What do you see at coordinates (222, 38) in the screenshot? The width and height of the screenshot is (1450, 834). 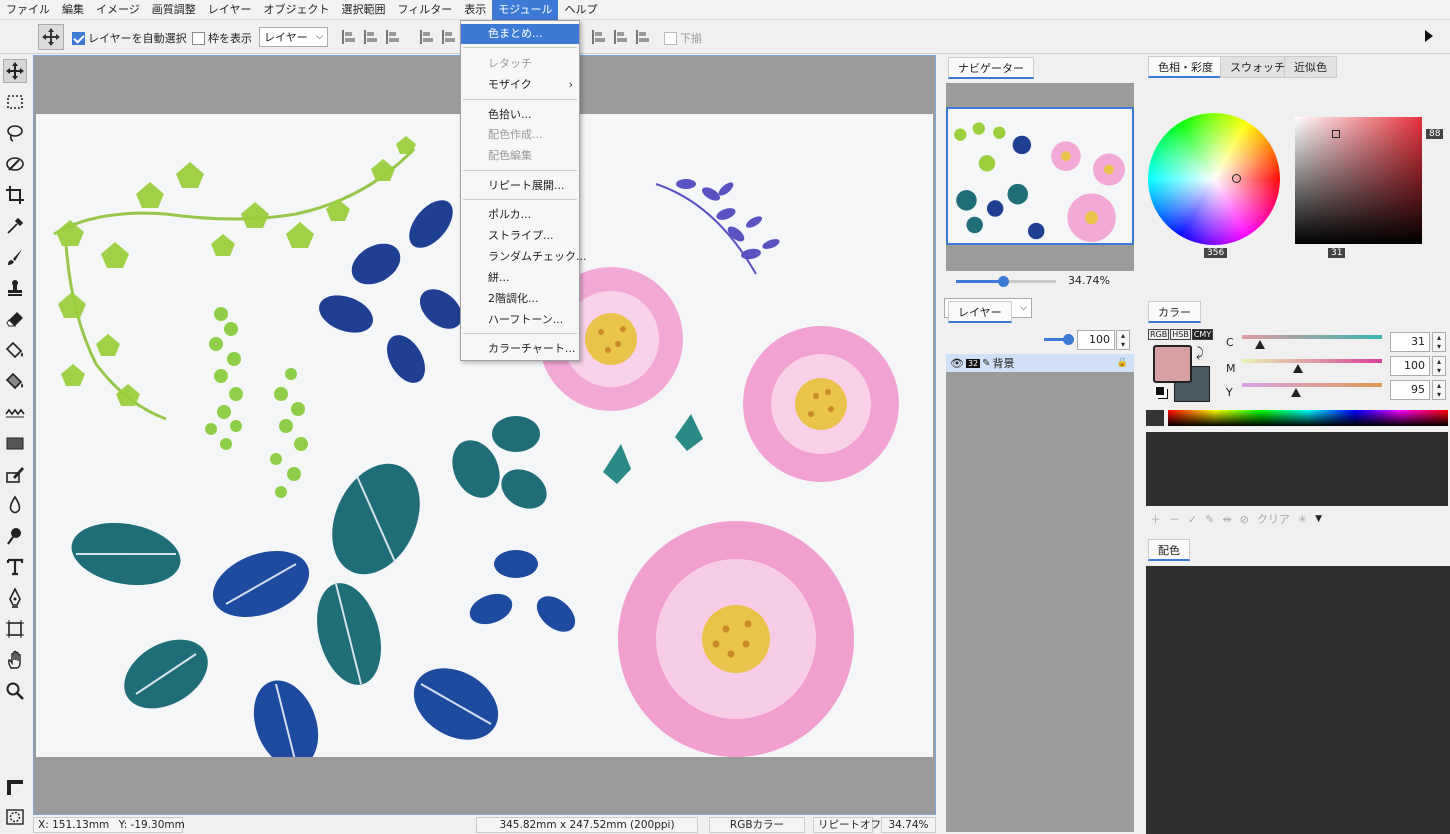 I see `show-frame-option: 枠を表示` at bounding box center [222, 38].